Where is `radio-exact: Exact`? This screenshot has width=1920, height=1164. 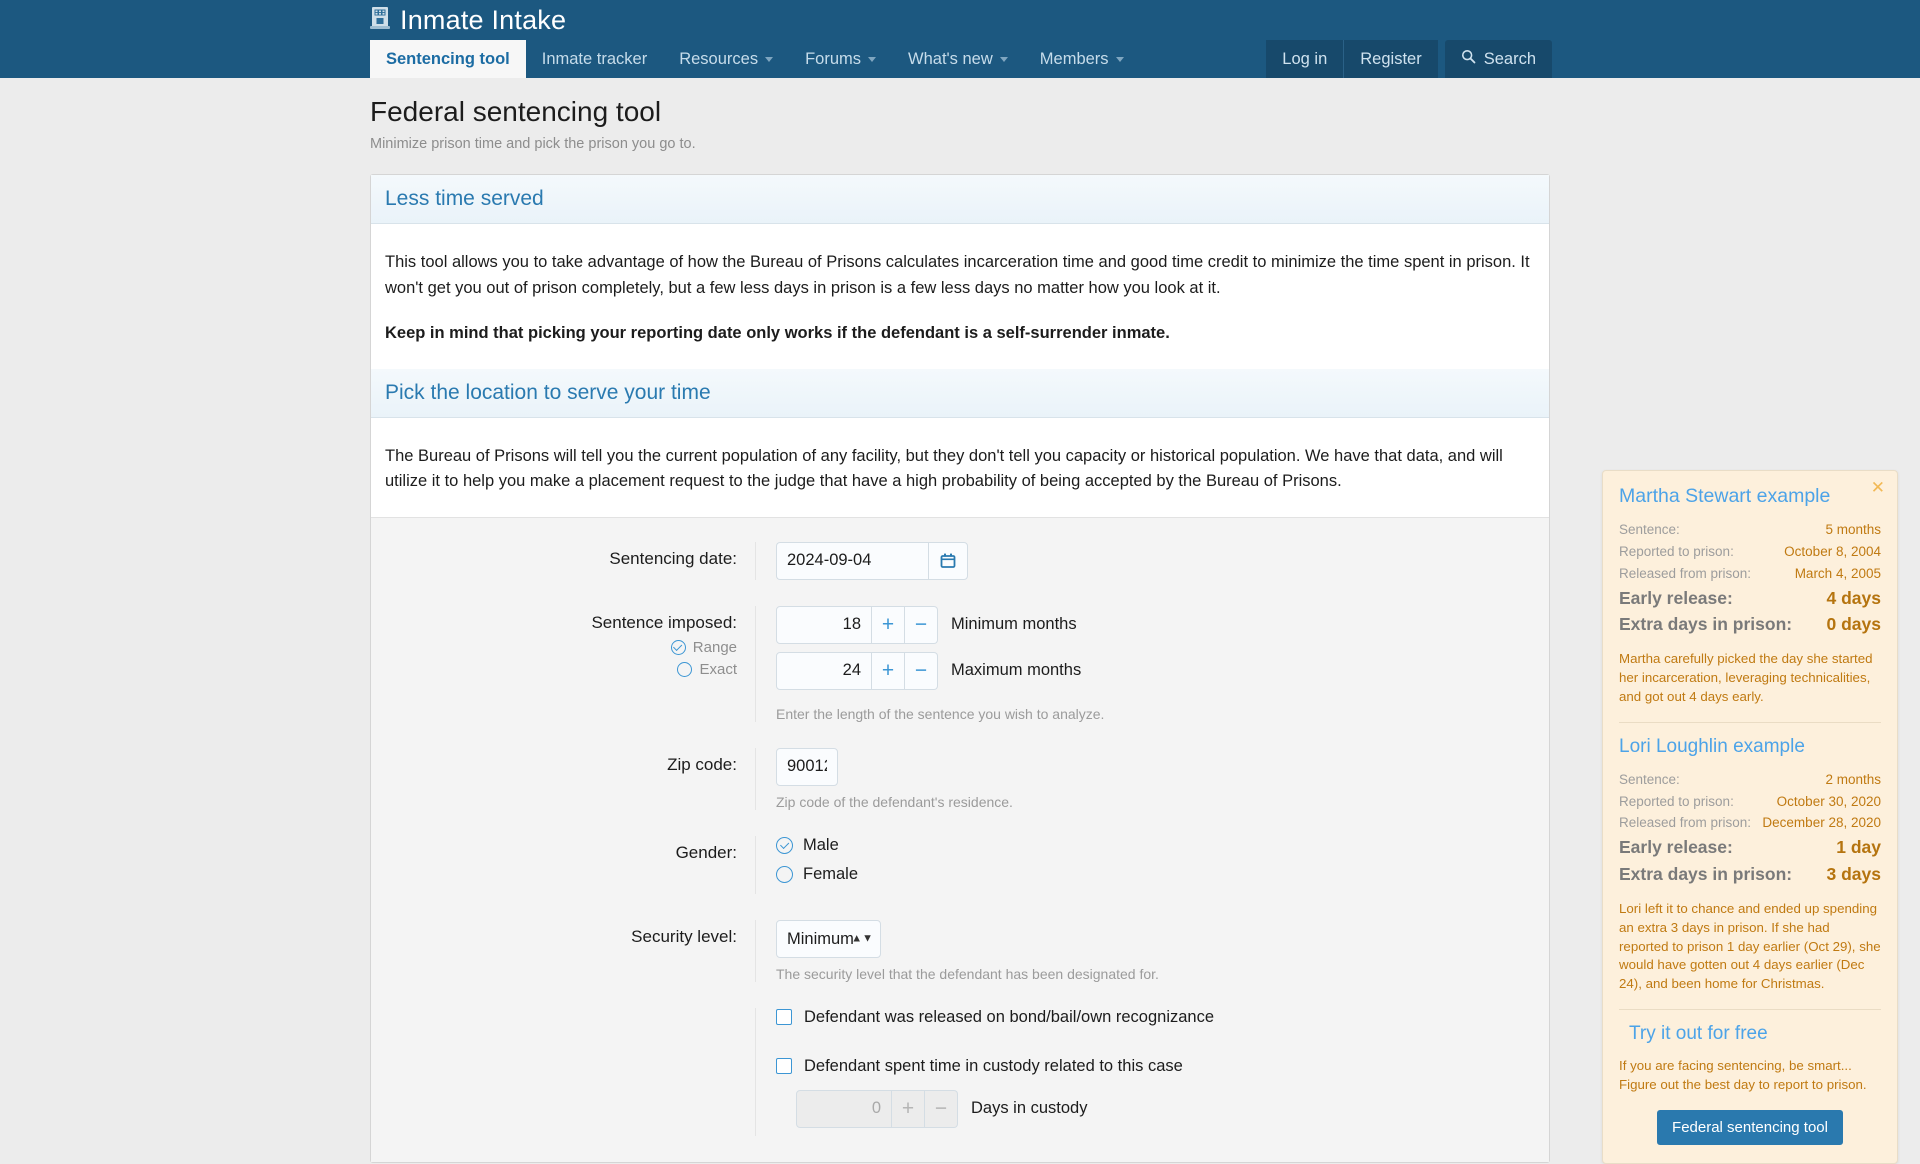
radio-exact: Exact is located at coordinates (707, 669).